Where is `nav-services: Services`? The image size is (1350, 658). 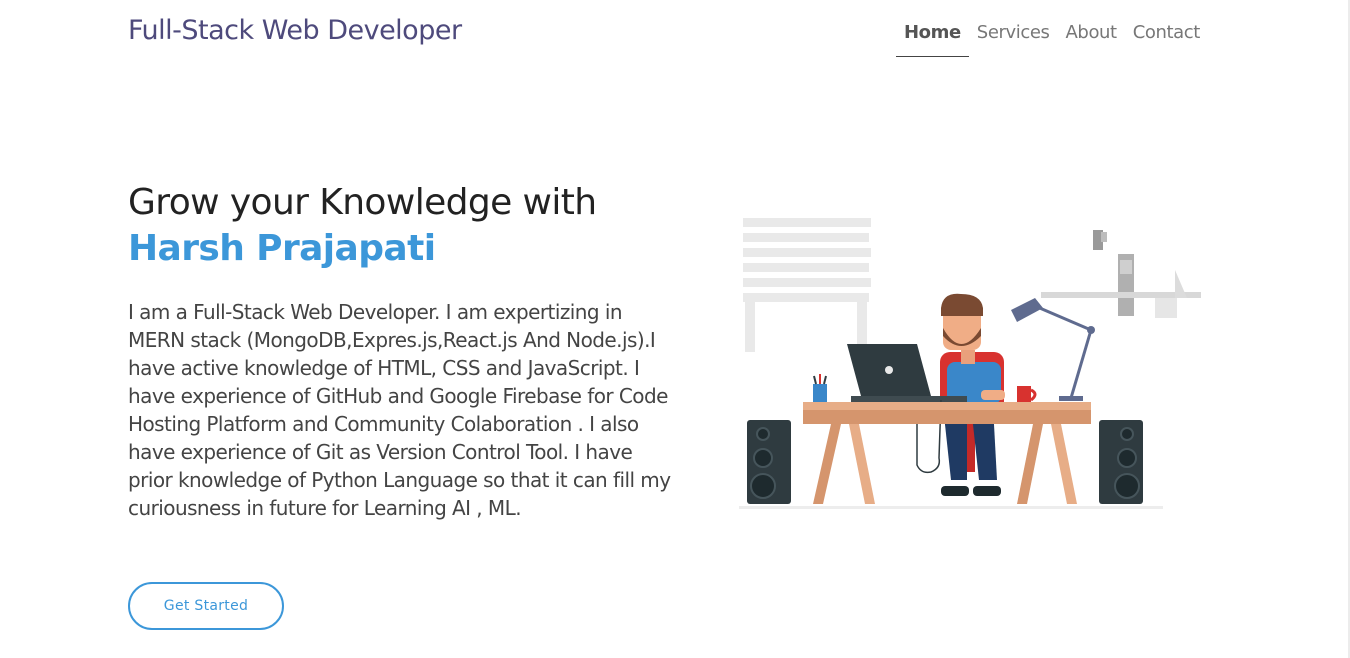
nav-services: Services is located at coordinates (1013, 38).